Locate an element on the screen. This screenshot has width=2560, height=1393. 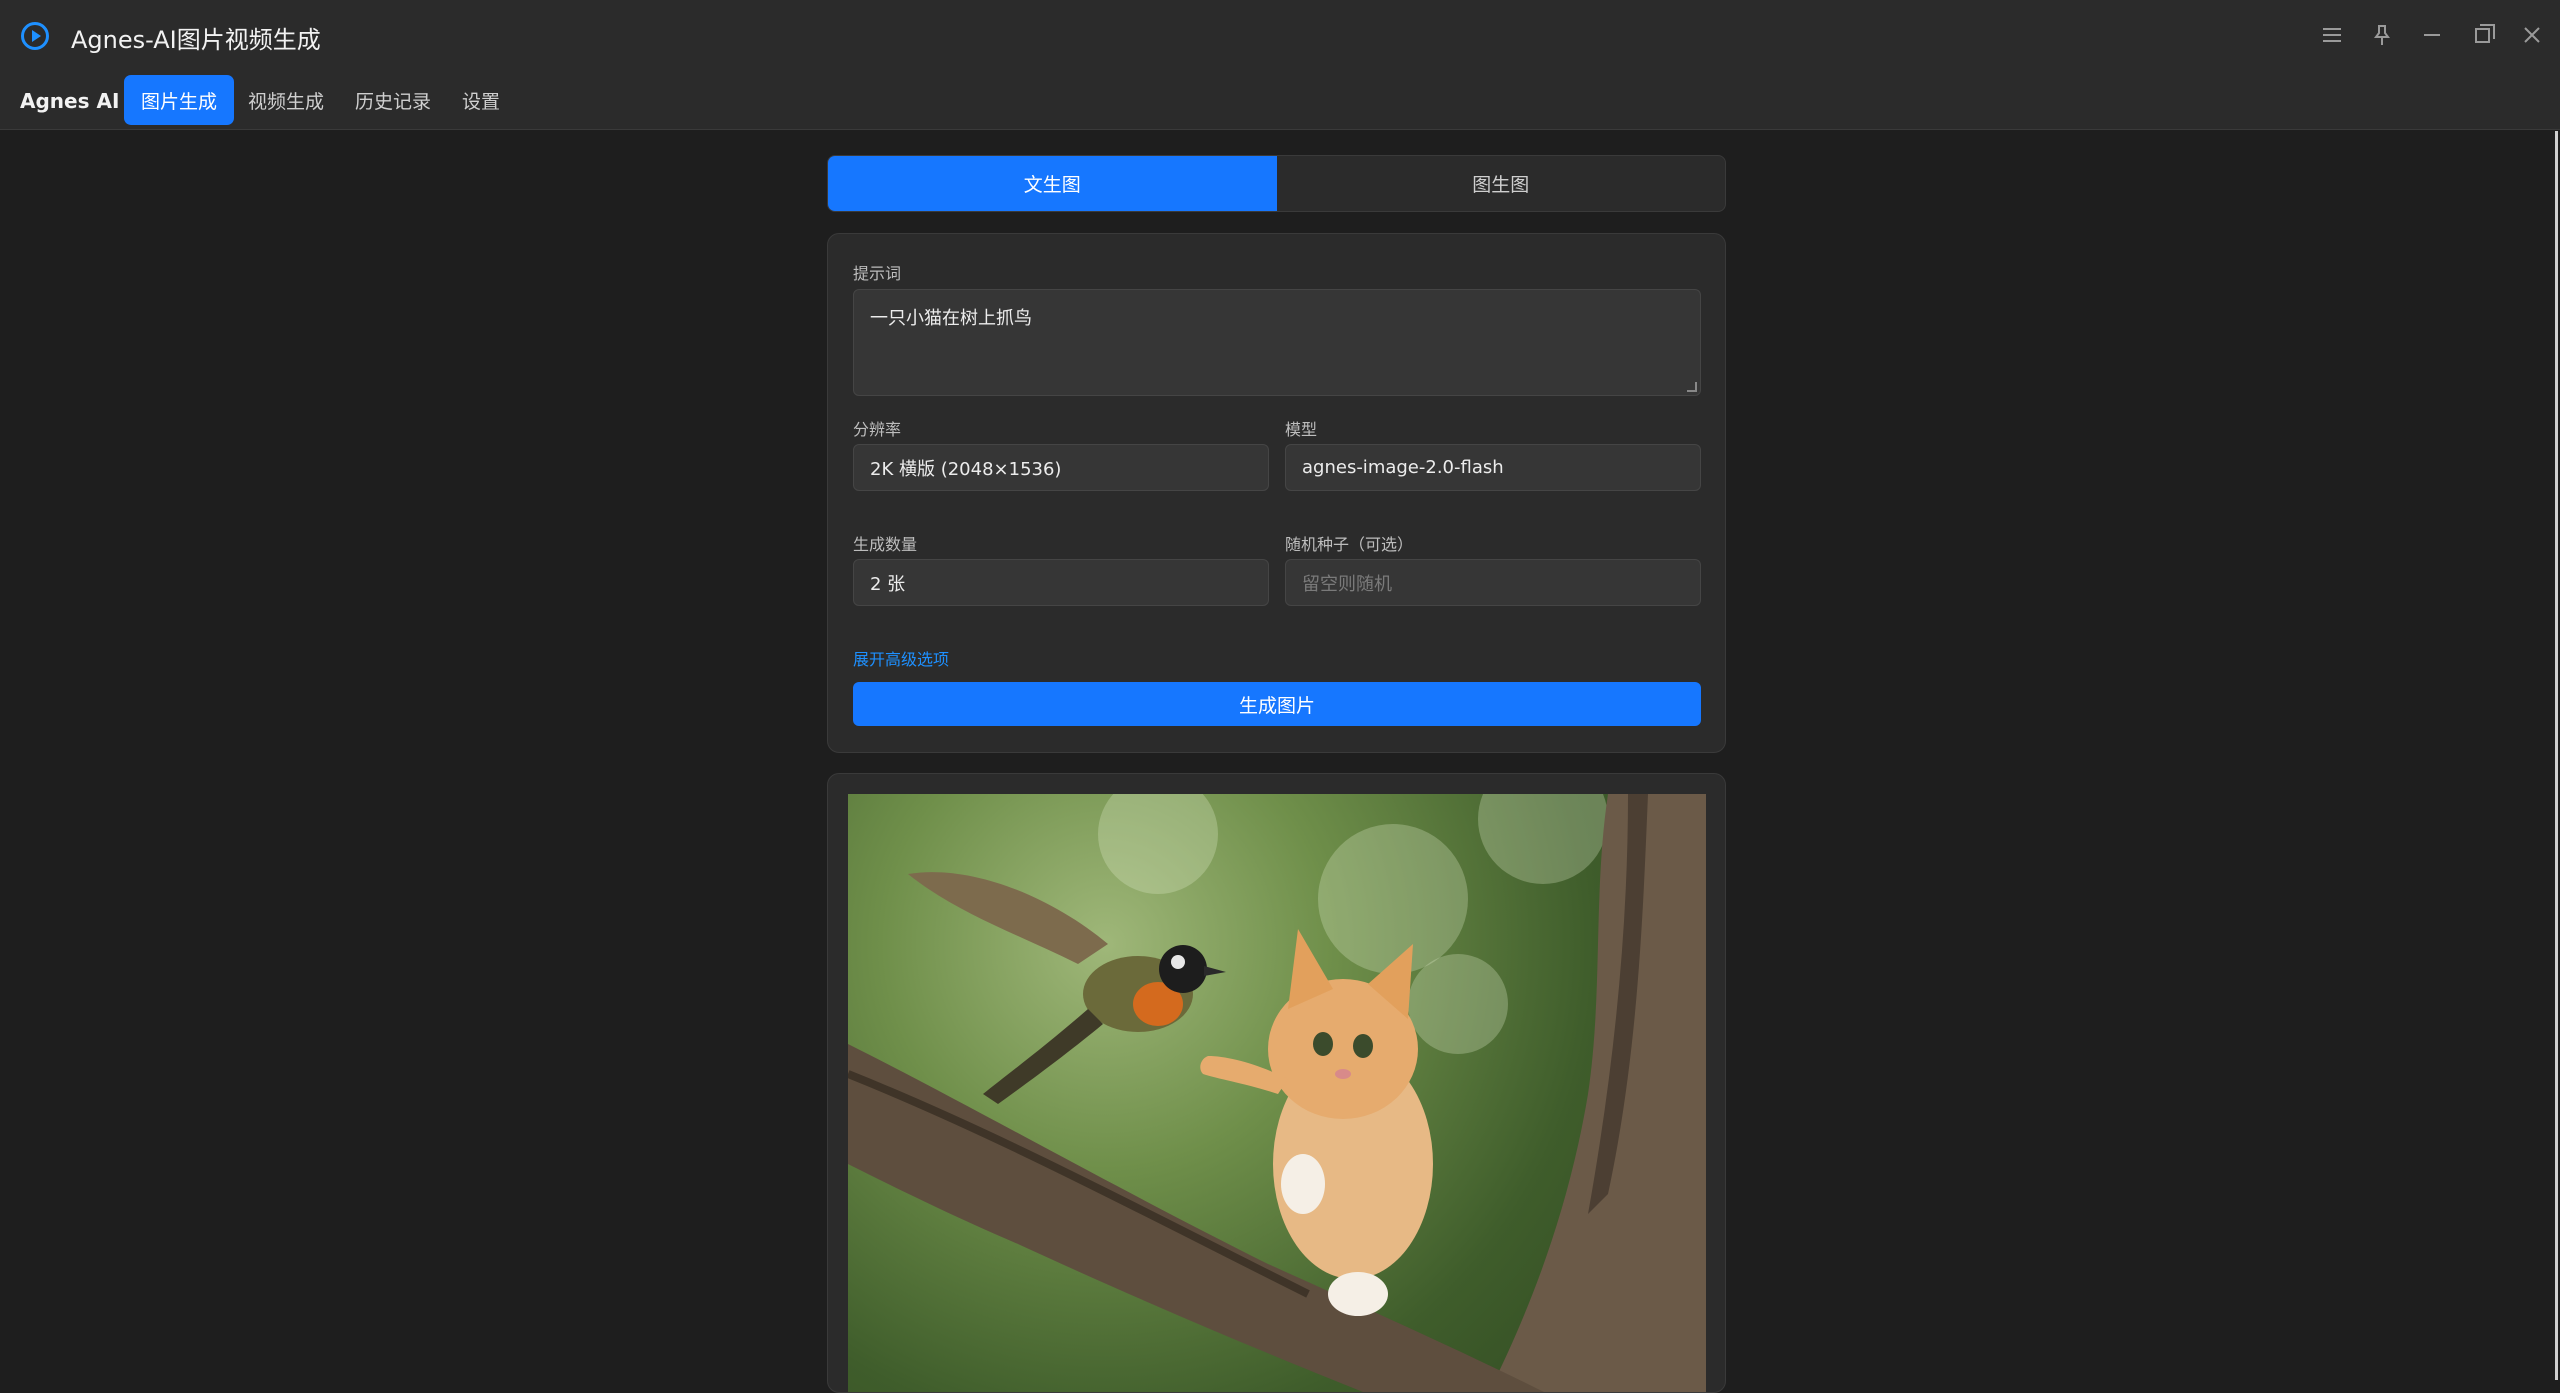
model-label: 模型 is located at coordinates (1301, 429).